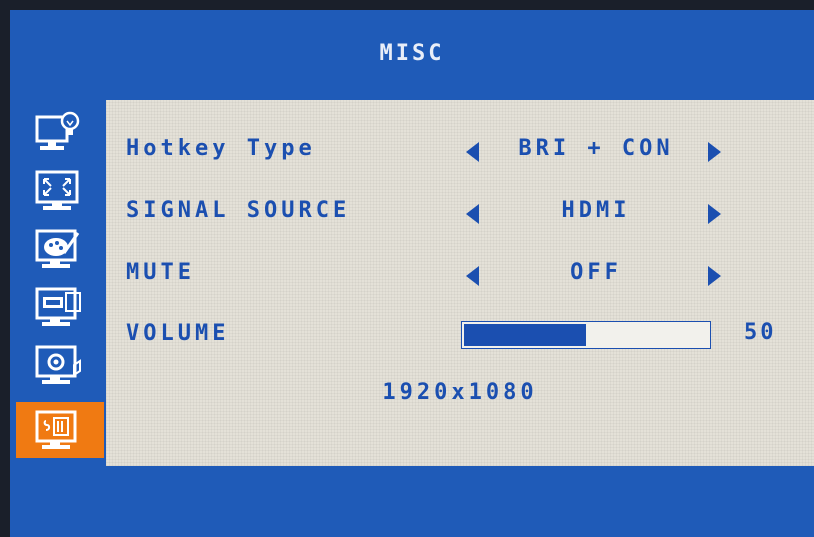 Image resolution: width=814 pixels, height=537 pixels. Describe the element at coordinates (56, 429) in the screenshot. I see `misc-settings-icon` at that location.